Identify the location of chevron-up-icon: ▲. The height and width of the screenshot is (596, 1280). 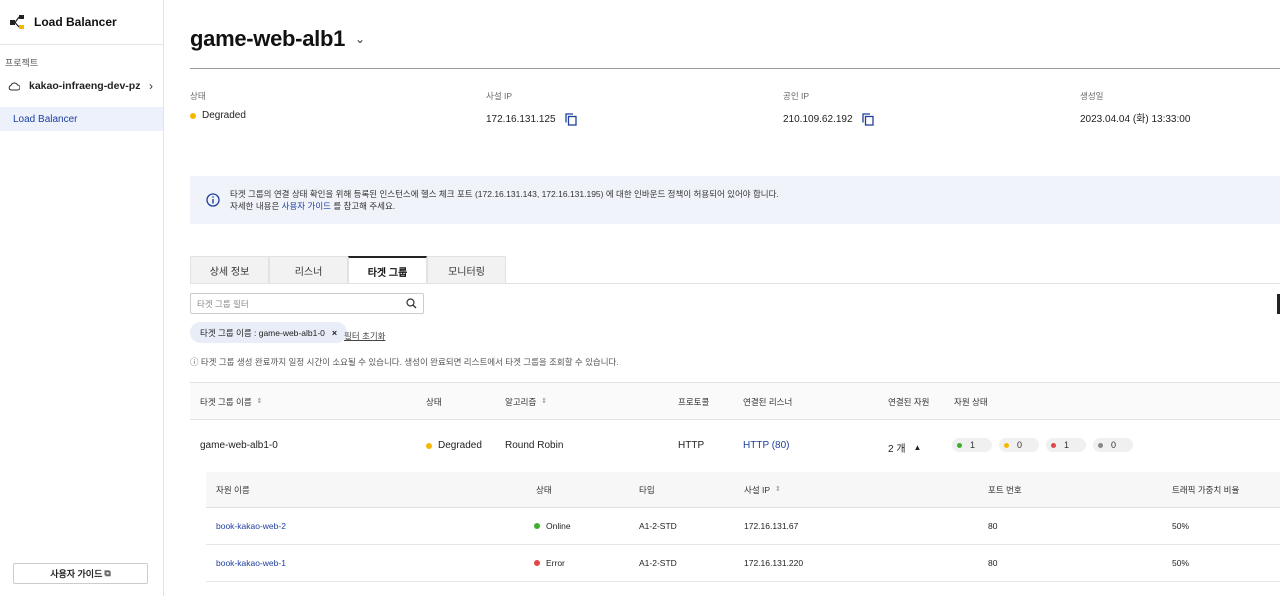
(918, 447).